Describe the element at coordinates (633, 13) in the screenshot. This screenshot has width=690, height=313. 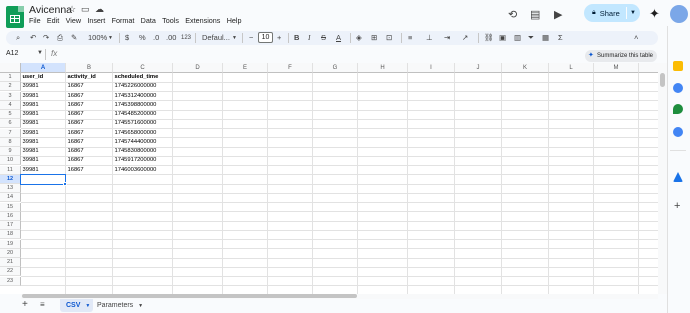
I see `share-dropdown-icon: ▼` at that location.